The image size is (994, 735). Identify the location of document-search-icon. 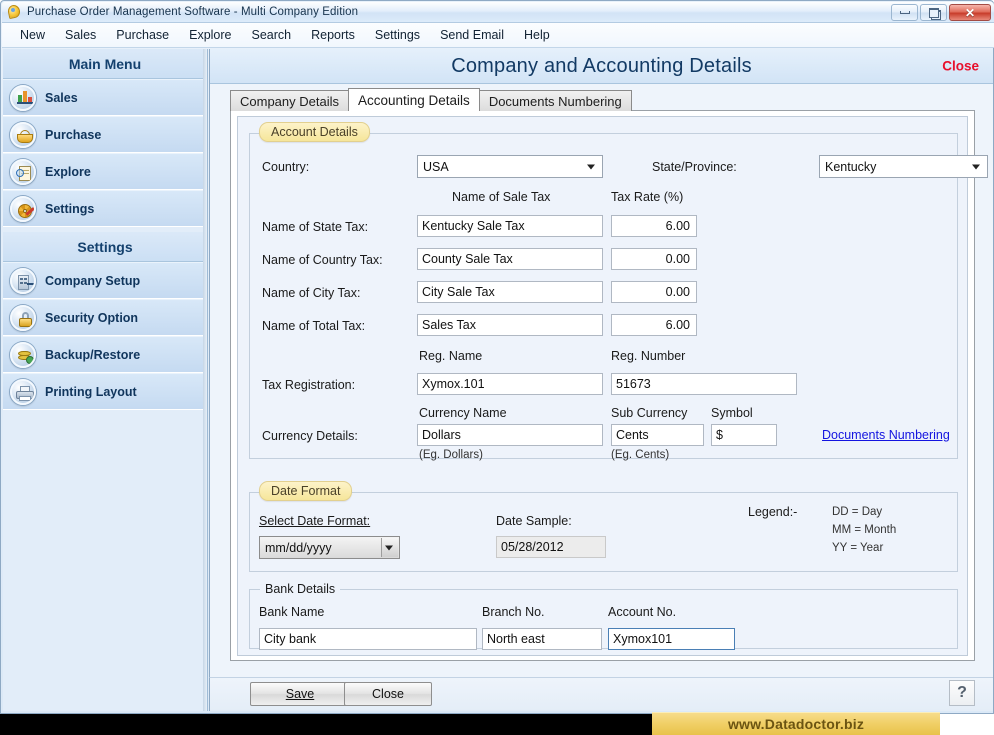
(23, 171).